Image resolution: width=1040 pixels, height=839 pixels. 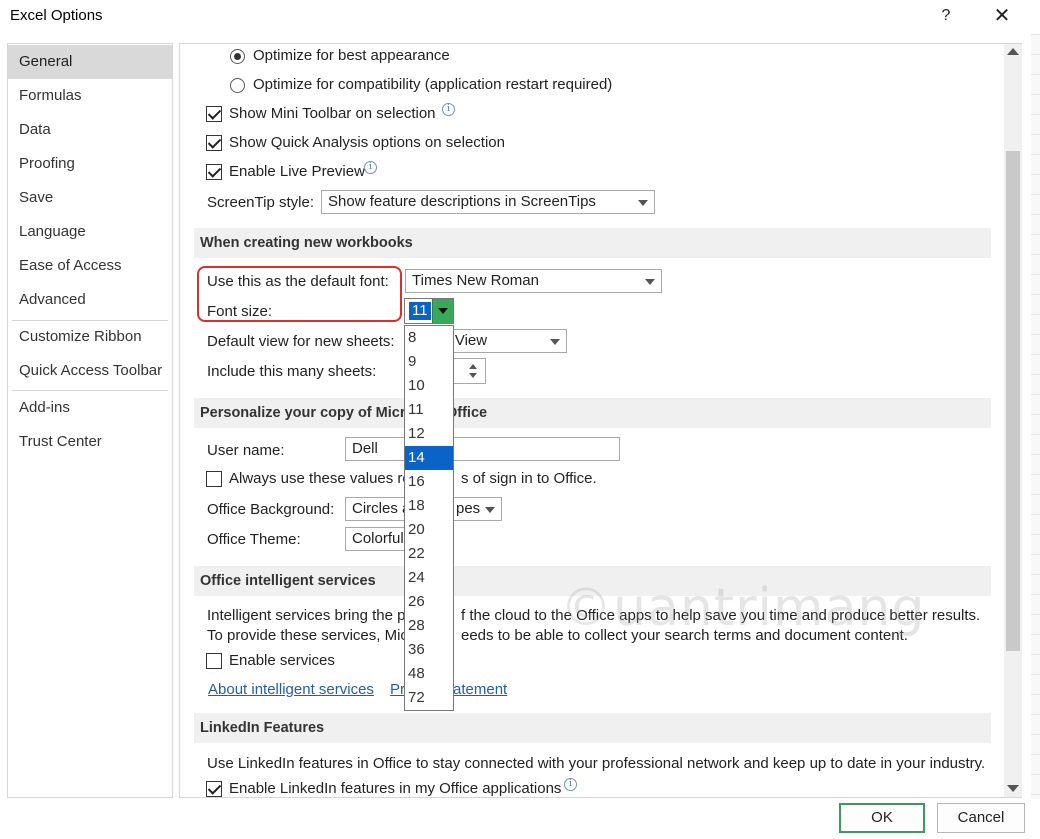 What do you see at coordinates (240, 311) in the screenshot?
I see `font-size-label: Font size:` at bounding box center [240, 311].